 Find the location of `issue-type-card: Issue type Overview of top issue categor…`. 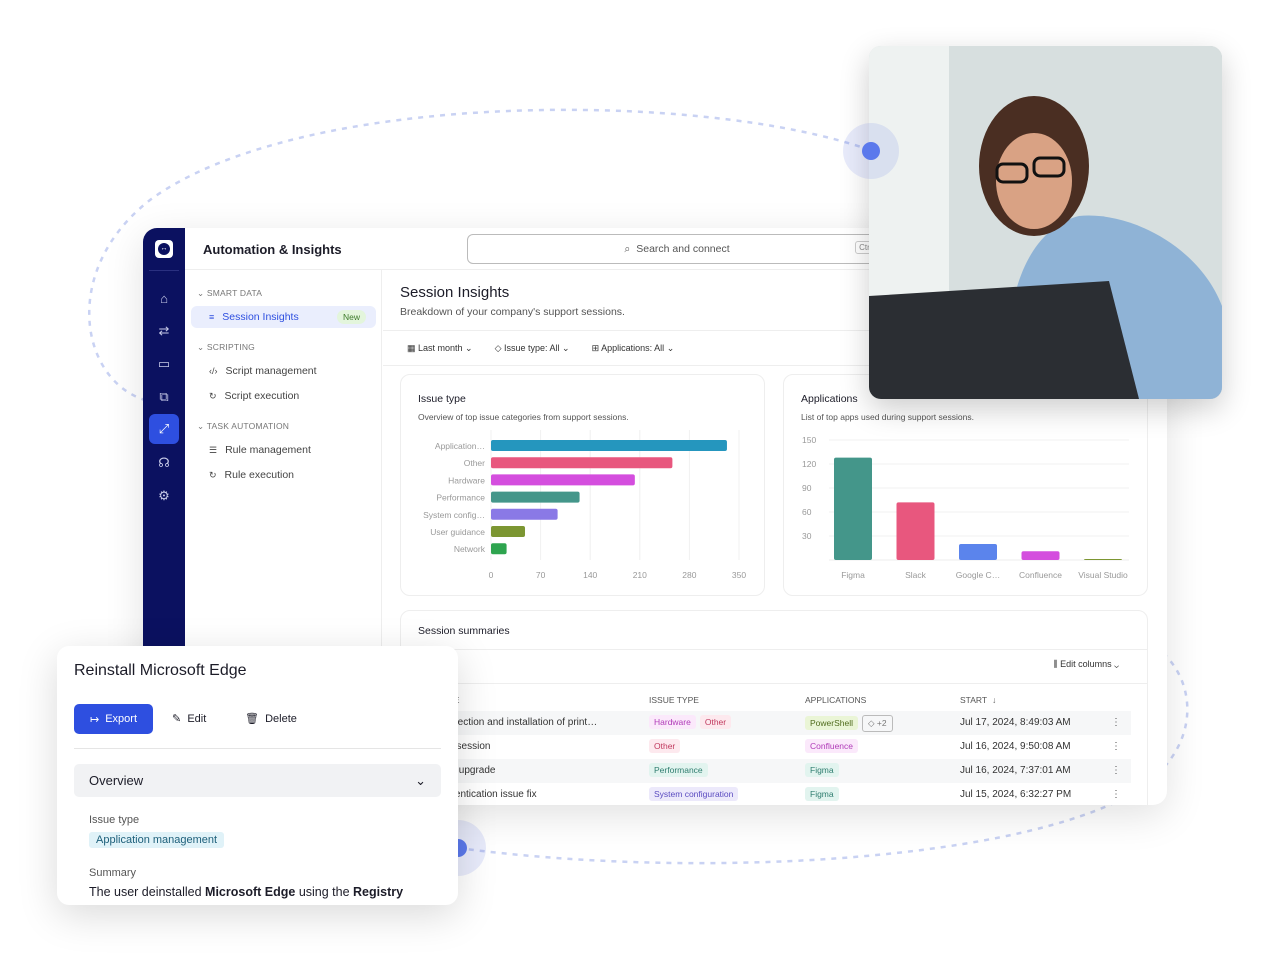

issue-type-card: Issue type Overview of top issue categor… is located at coordinates (582, 485).